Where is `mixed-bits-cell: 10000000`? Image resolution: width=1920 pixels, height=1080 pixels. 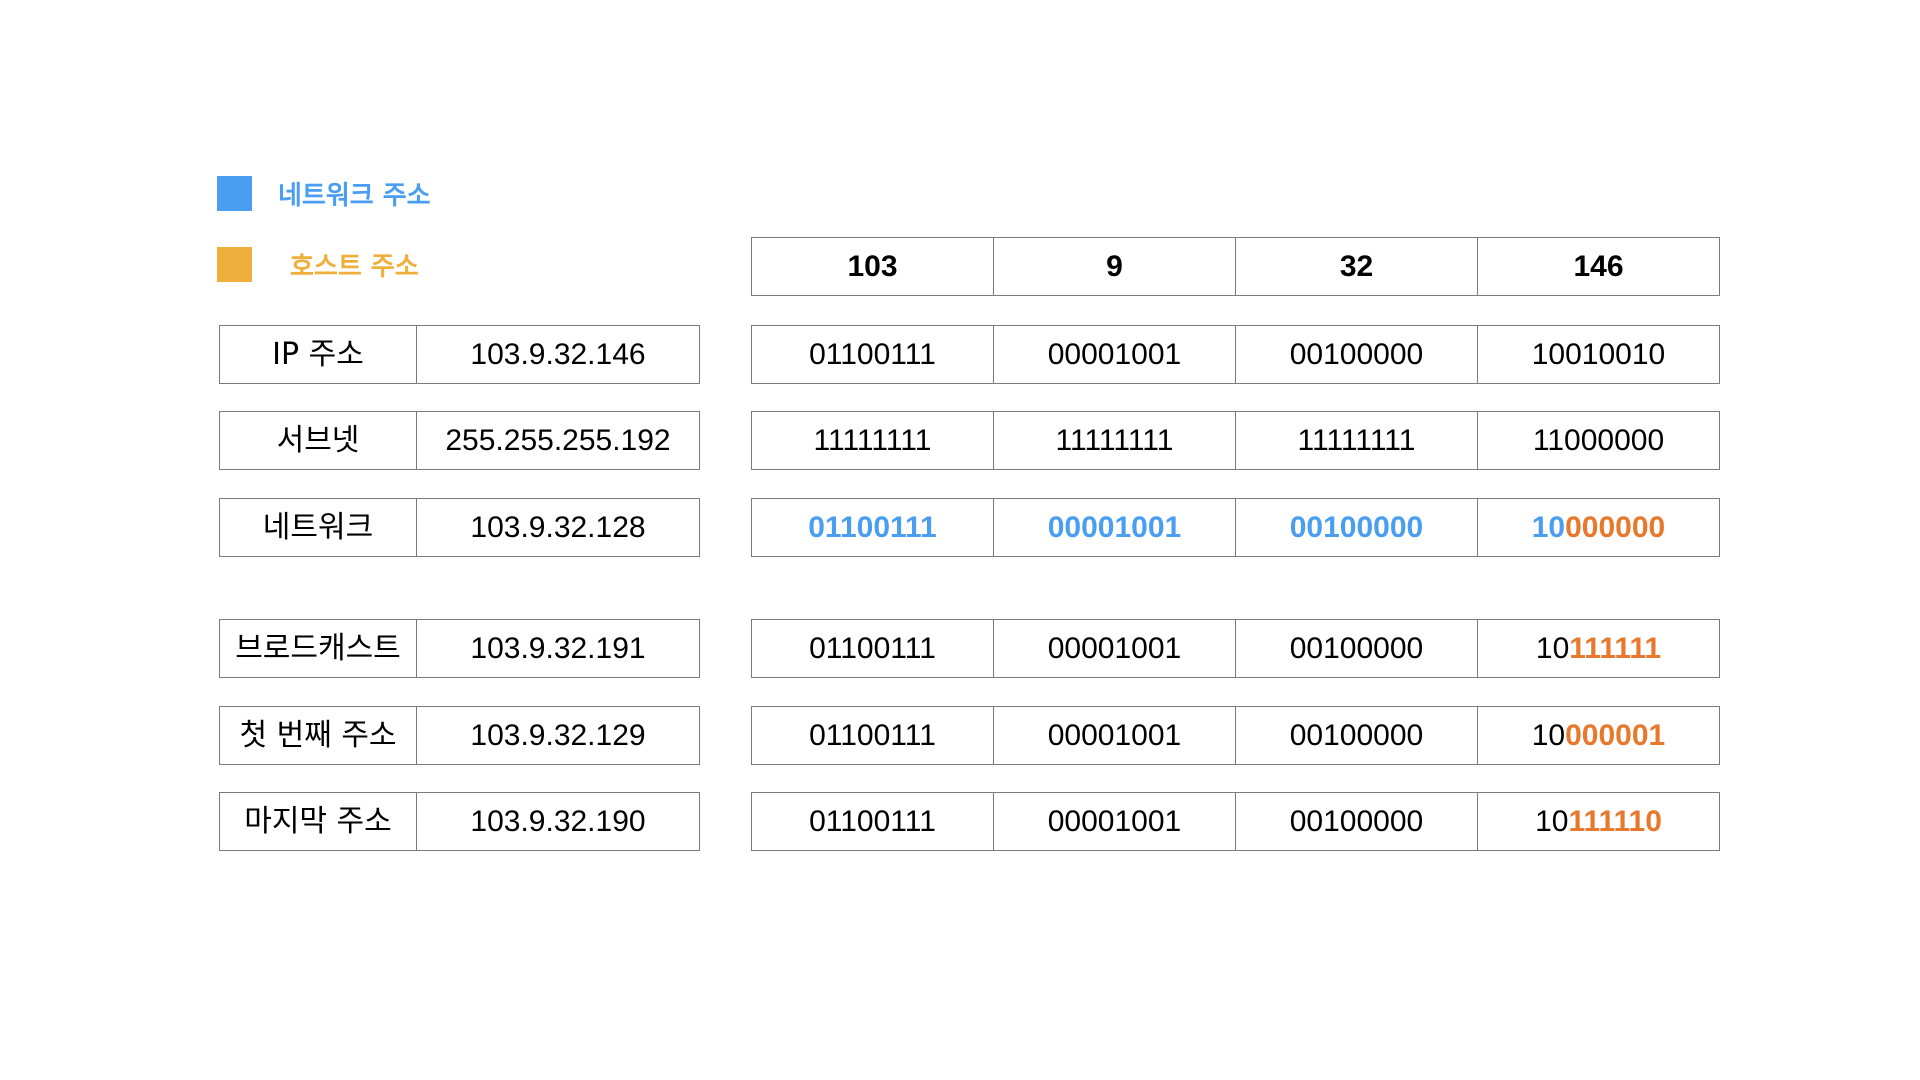
mixed-bits-cell: 10000000 is located at coordinates (1598, 527).